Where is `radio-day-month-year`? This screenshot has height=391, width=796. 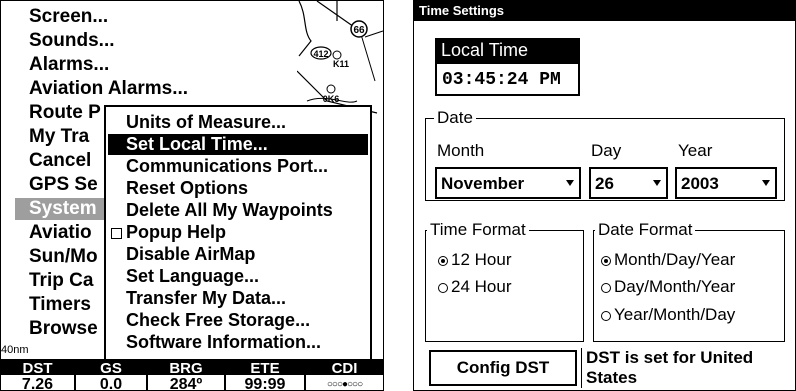 radio-day-month-year is located at coordinates (606, 288).